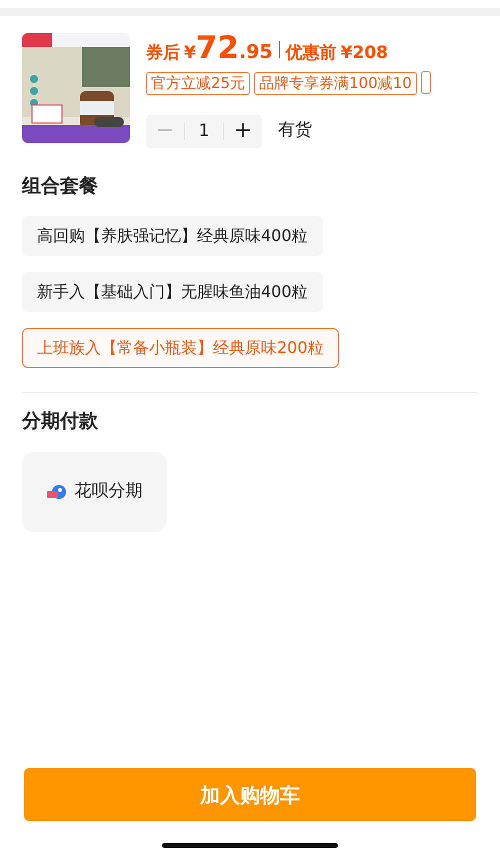  What do you see at coordinates (311, 53) in the screenshot?
I see `original-price-label: 优惠前` at bounding box center [311, 53].